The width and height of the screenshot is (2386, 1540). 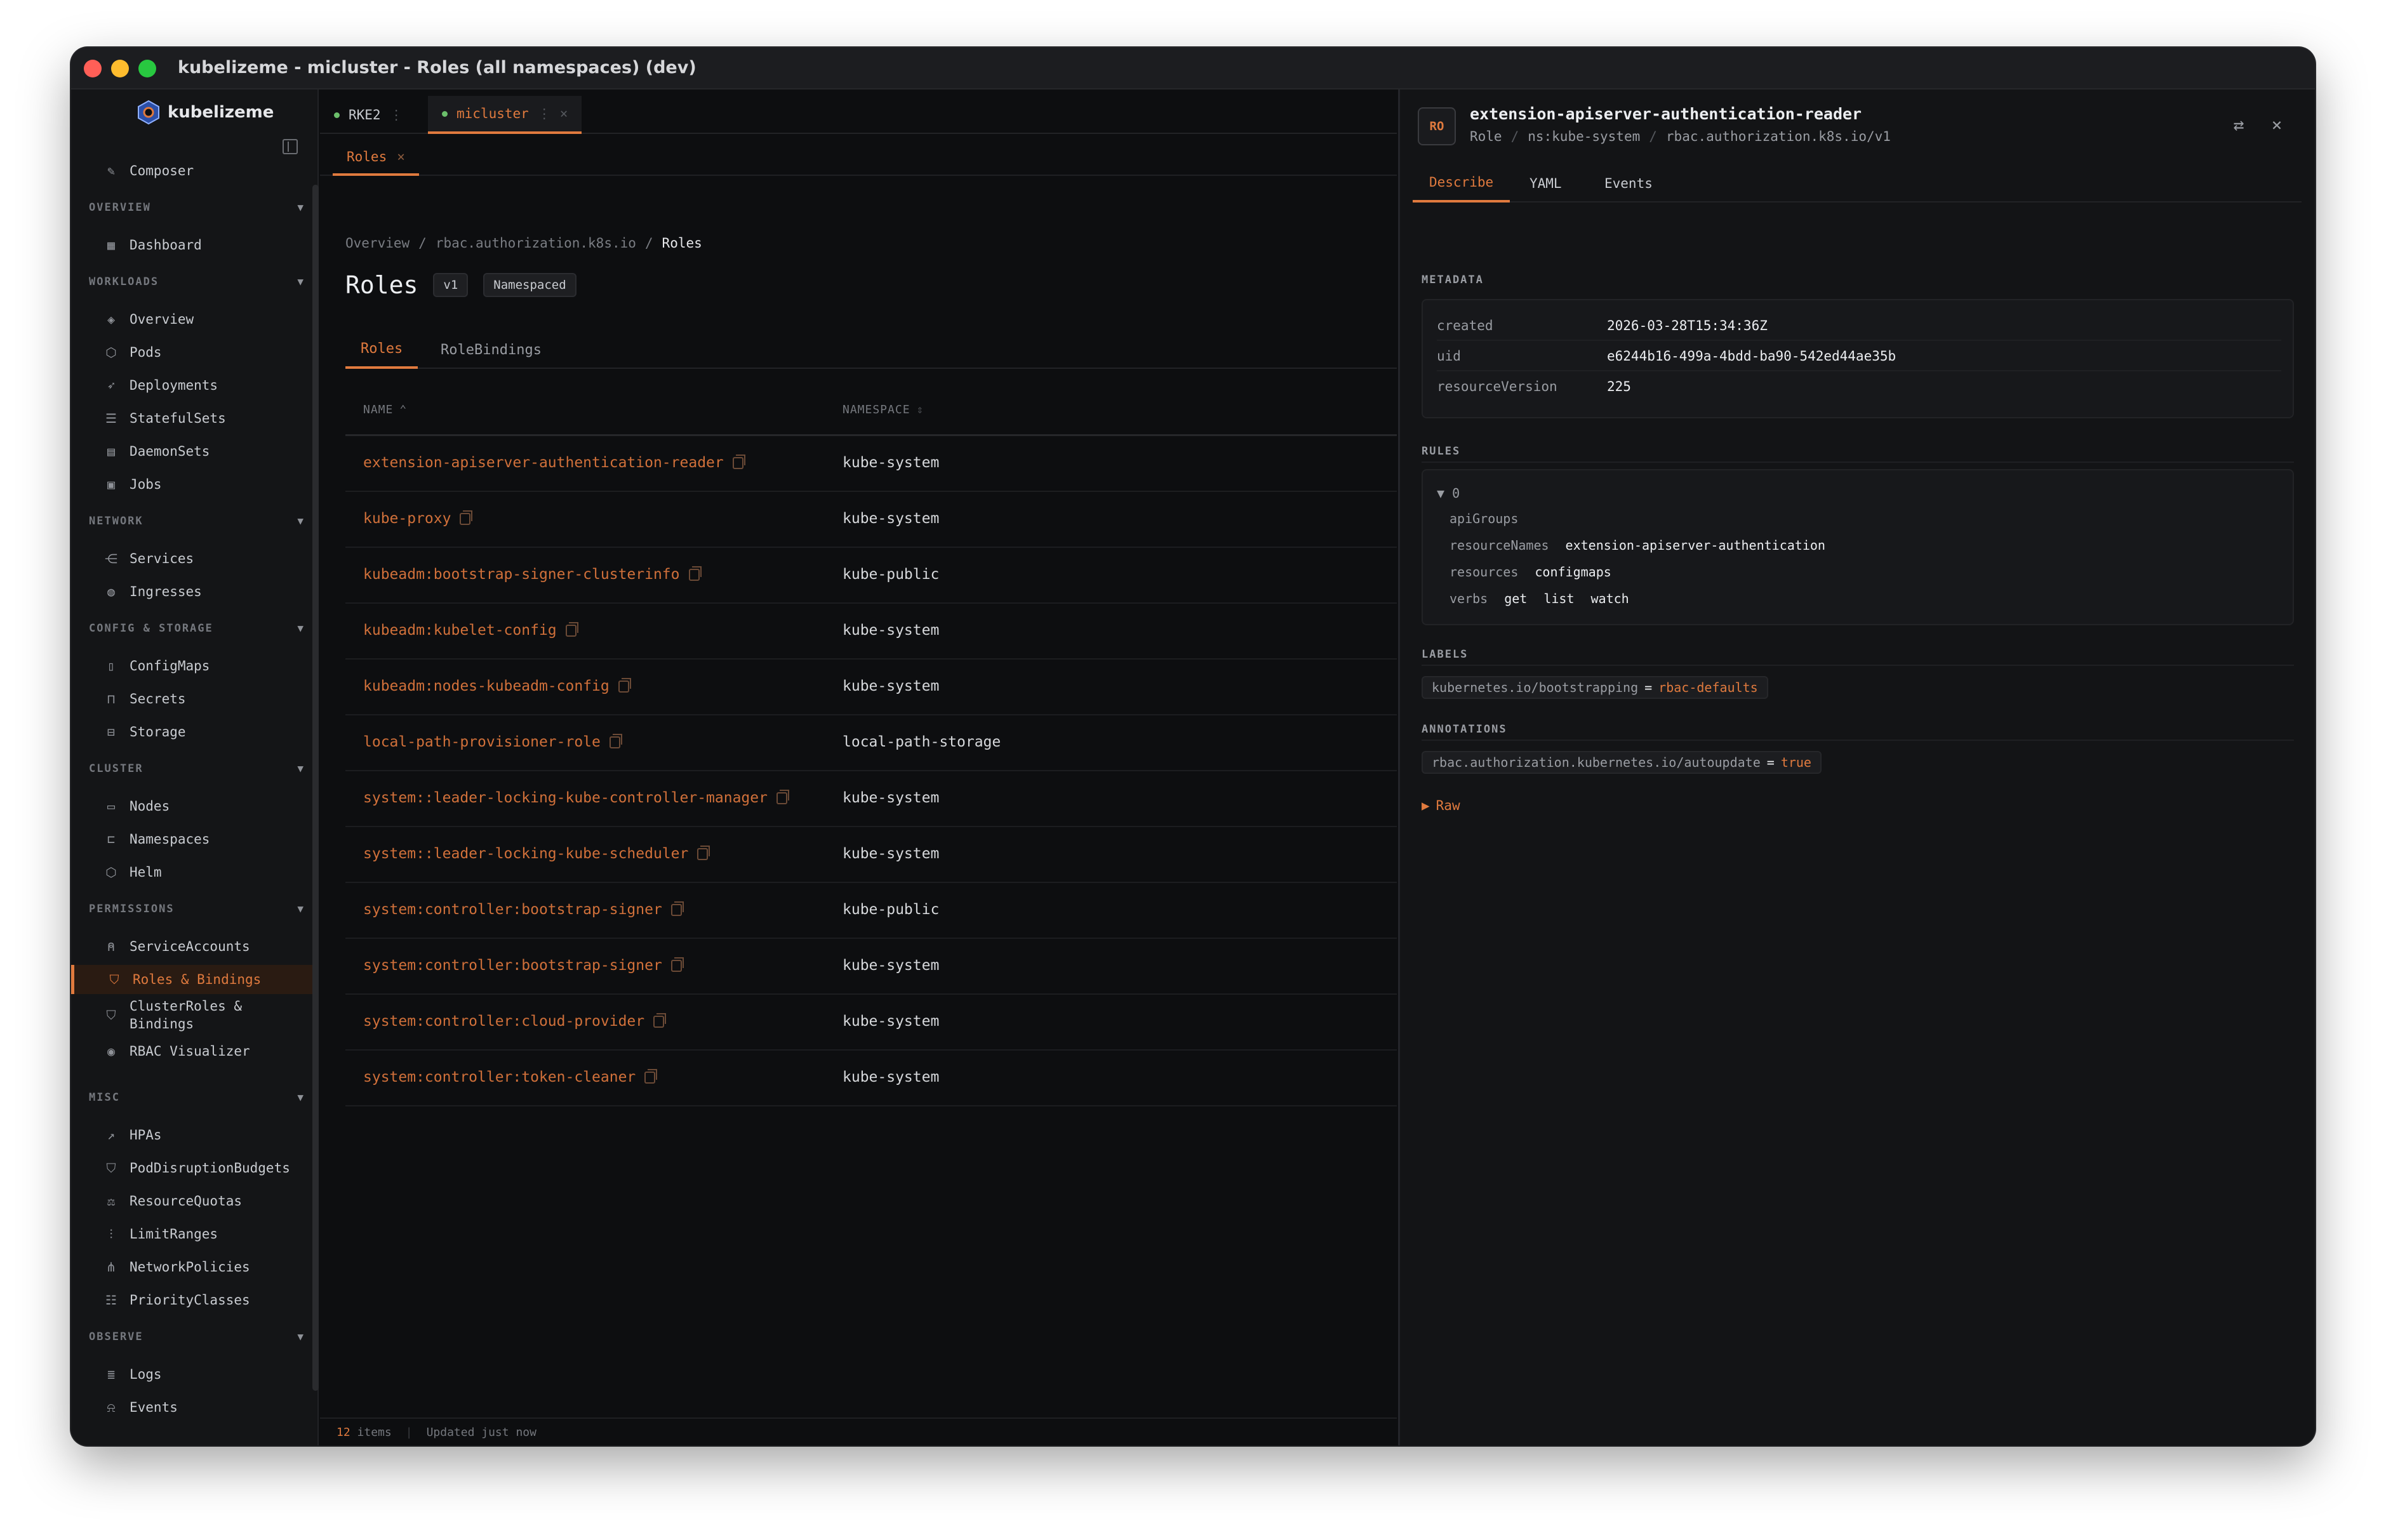 I want to click on app-logo: kubelizeme, so click(x=205, y=112).